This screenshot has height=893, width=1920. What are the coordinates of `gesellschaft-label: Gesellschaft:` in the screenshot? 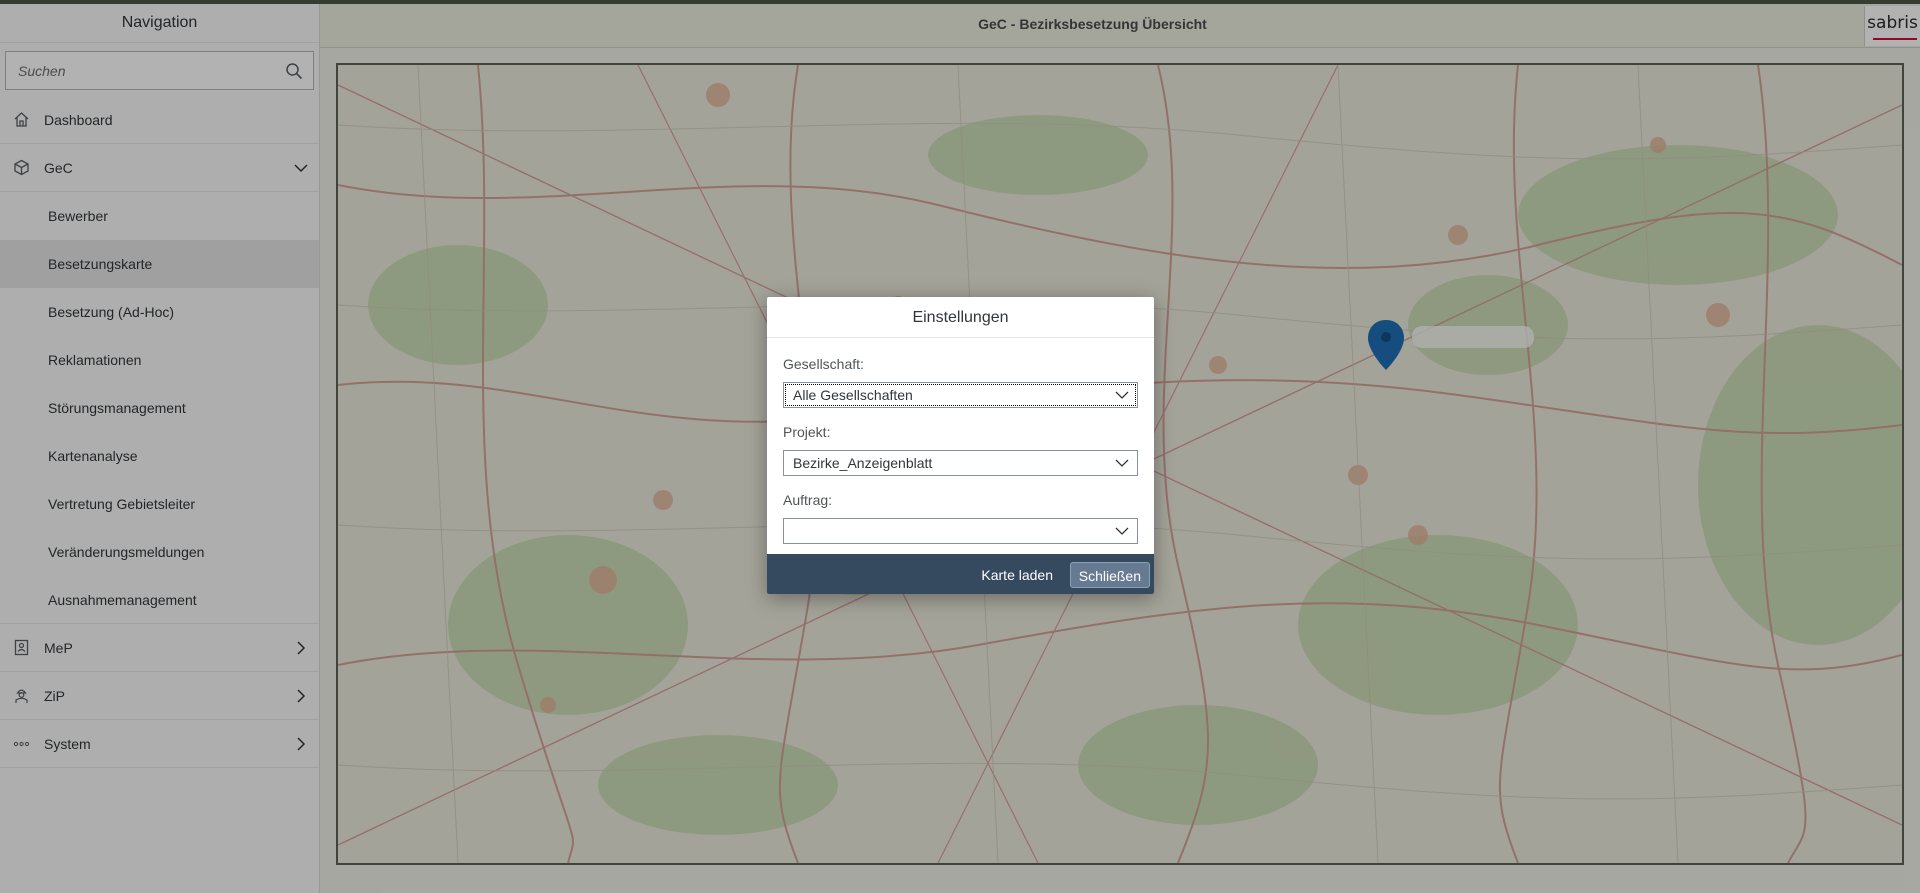 It's located at (823, 364).